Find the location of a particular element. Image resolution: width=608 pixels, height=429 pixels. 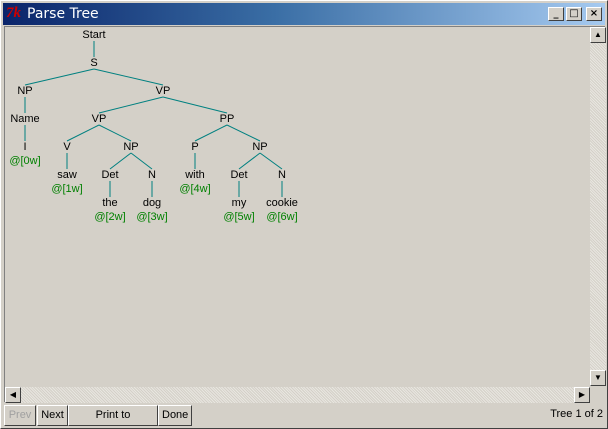

edge-vp-v is located at coordinates (83, 133).